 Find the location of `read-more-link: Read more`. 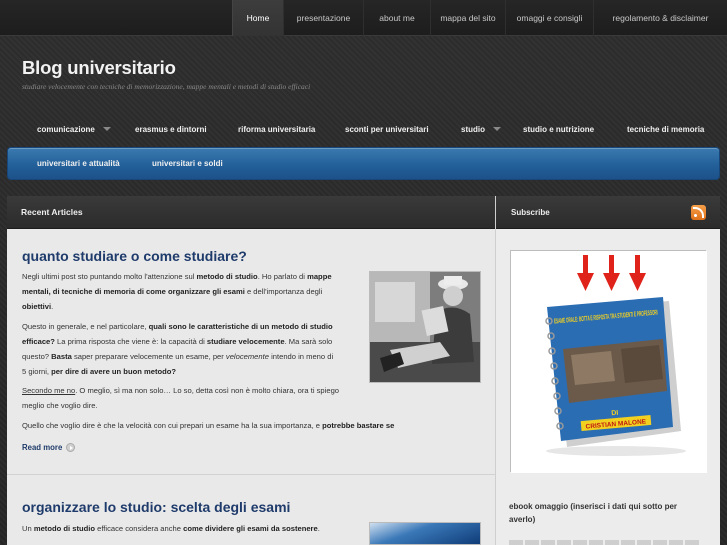

read-more-link: Read more is located at coordinates (49, 447).